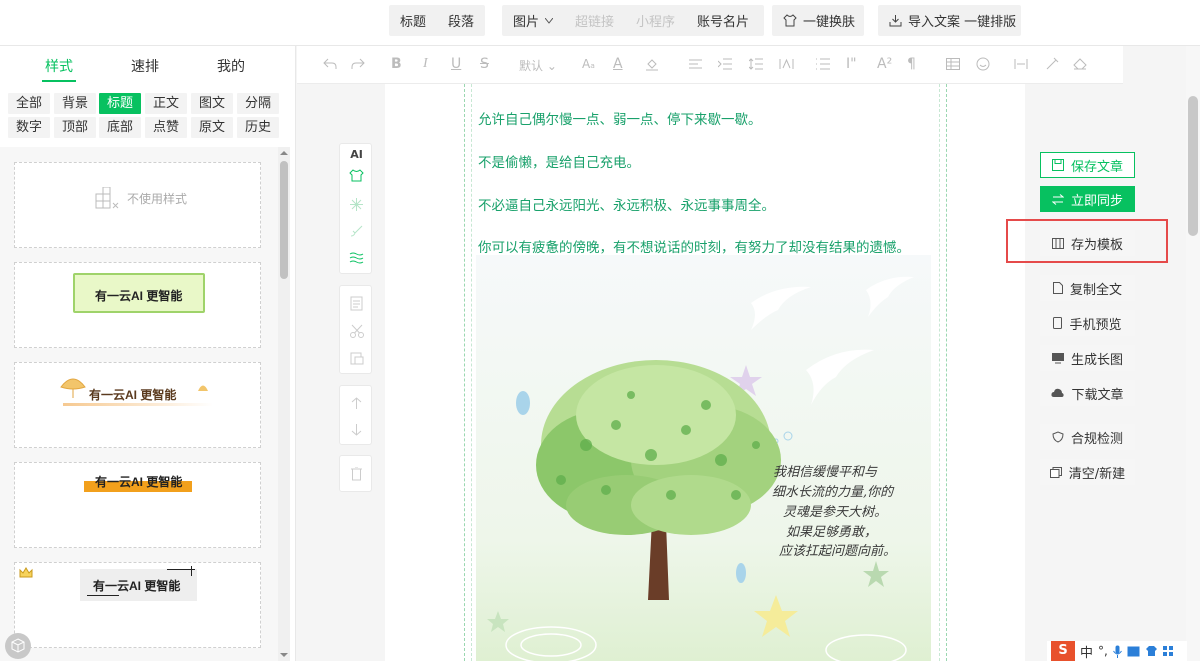  I want to click on table-icon, so click(953, 64).